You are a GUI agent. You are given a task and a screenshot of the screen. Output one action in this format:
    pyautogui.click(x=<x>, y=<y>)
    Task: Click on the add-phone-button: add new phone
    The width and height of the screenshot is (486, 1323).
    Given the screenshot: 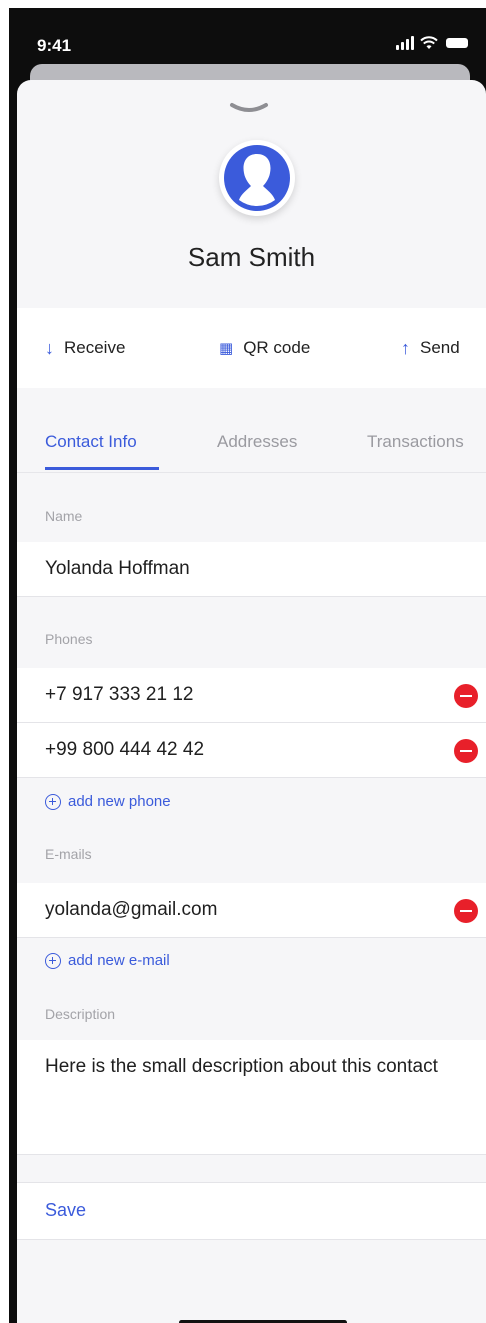 What is the action you would take?
    pyautogui.click(x=108, y=801)
    